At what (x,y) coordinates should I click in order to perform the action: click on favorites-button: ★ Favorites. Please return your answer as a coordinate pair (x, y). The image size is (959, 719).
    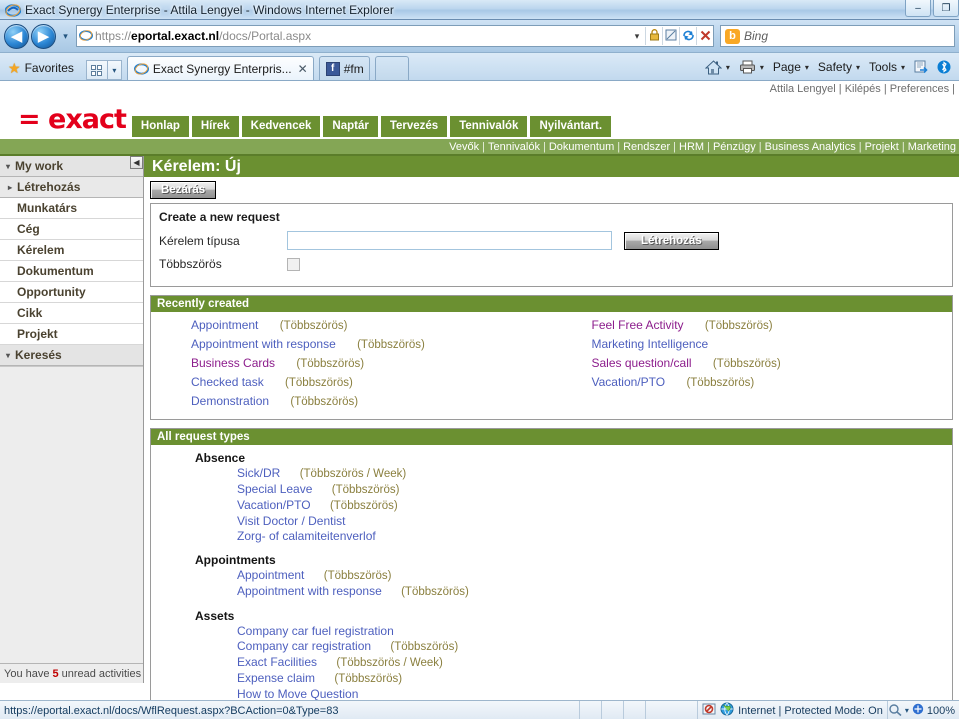
    Looking at the image, I should click on (43, 68).